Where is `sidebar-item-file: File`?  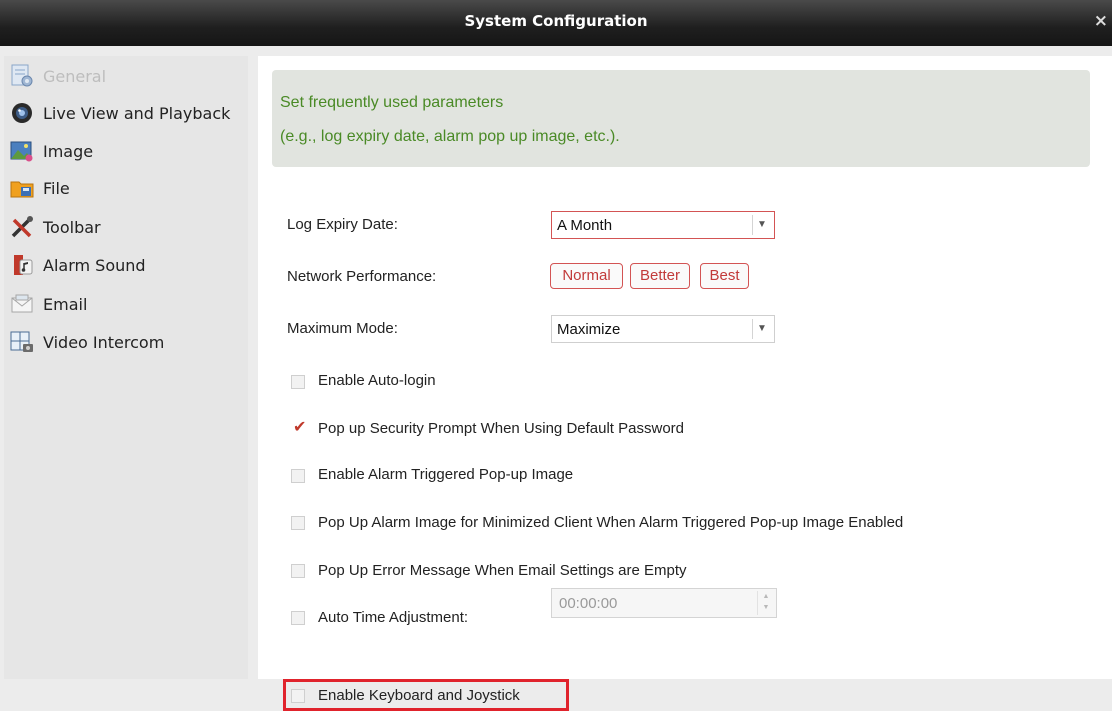
sidebar-item-file: File is located at coordinates (40, 188).